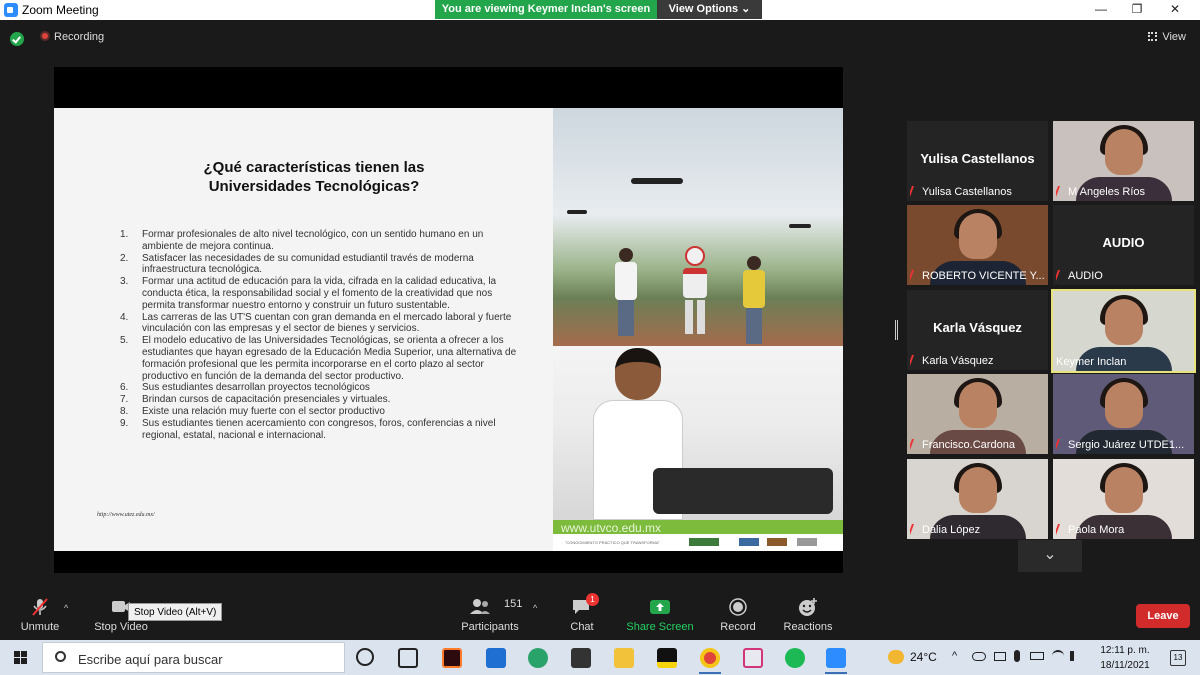 The height and width of the screenshot is (675, 1200). What do you see at coordinates (1058, 656) in the screenshot?
I see `wifi-icon` at bounding box center [1058, 656].